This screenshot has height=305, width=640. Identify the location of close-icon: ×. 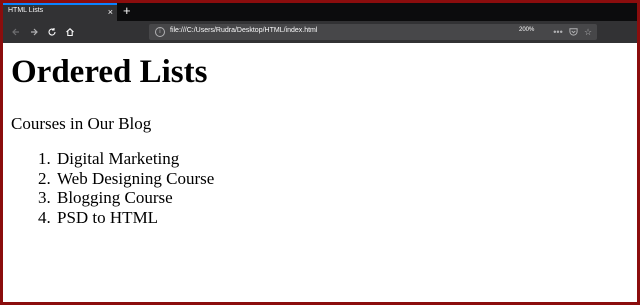
(110, 12).